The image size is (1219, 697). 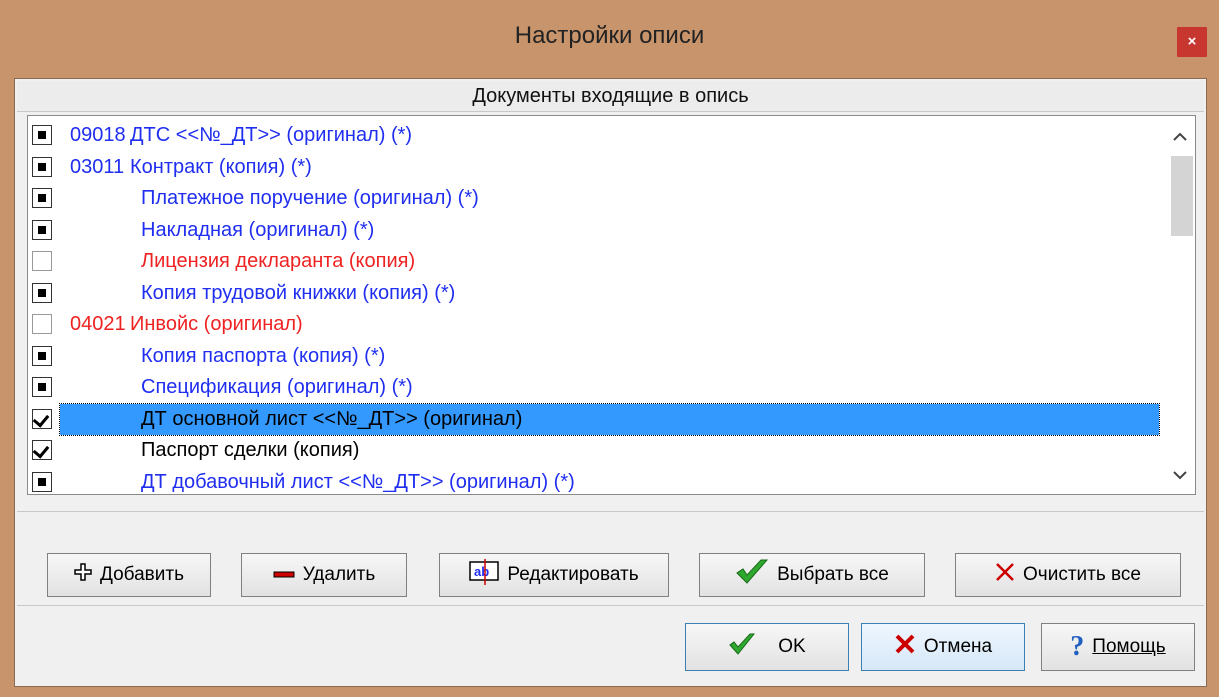 I want to click on edit-button: ab Редактировать, so click(x=554, y=575).